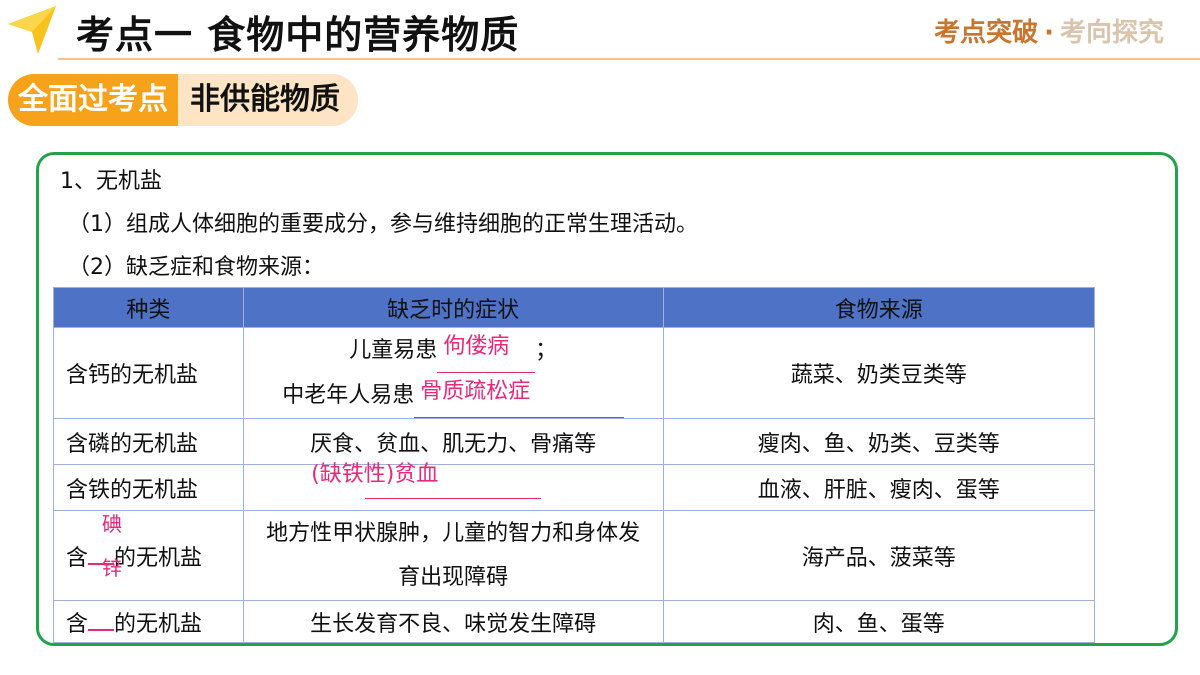  I want to click on header-kind: 种类, so click(148, 307).